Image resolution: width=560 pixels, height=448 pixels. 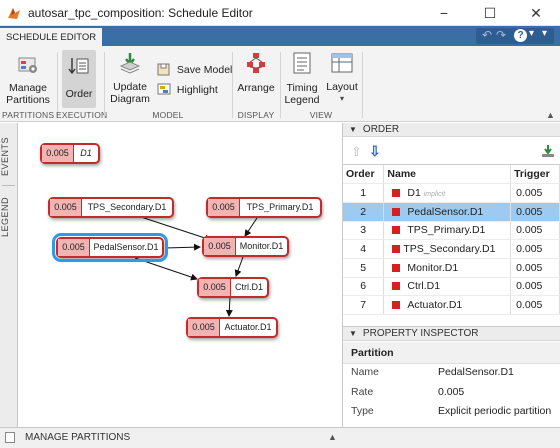 What do you see at coordinates (451, 353) in the screenshot?
I see `inspector-section-header: Partition` at bounding box center [451, 353].